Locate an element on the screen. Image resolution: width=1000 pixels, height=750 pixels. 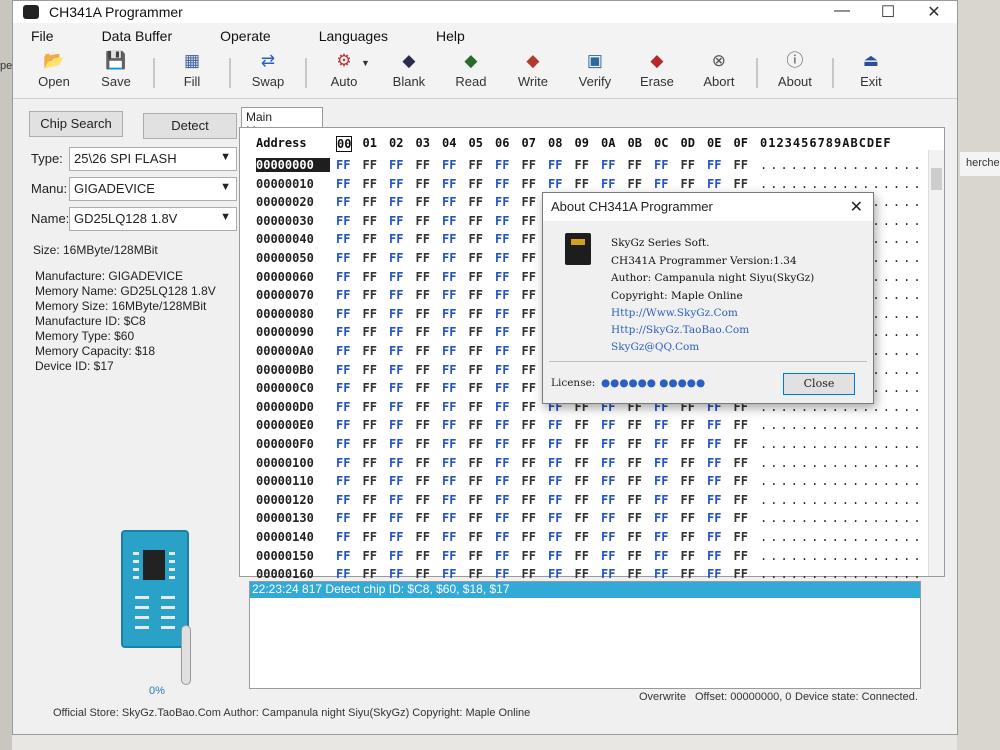
close-button: Close is located at coordinates (819, 384).